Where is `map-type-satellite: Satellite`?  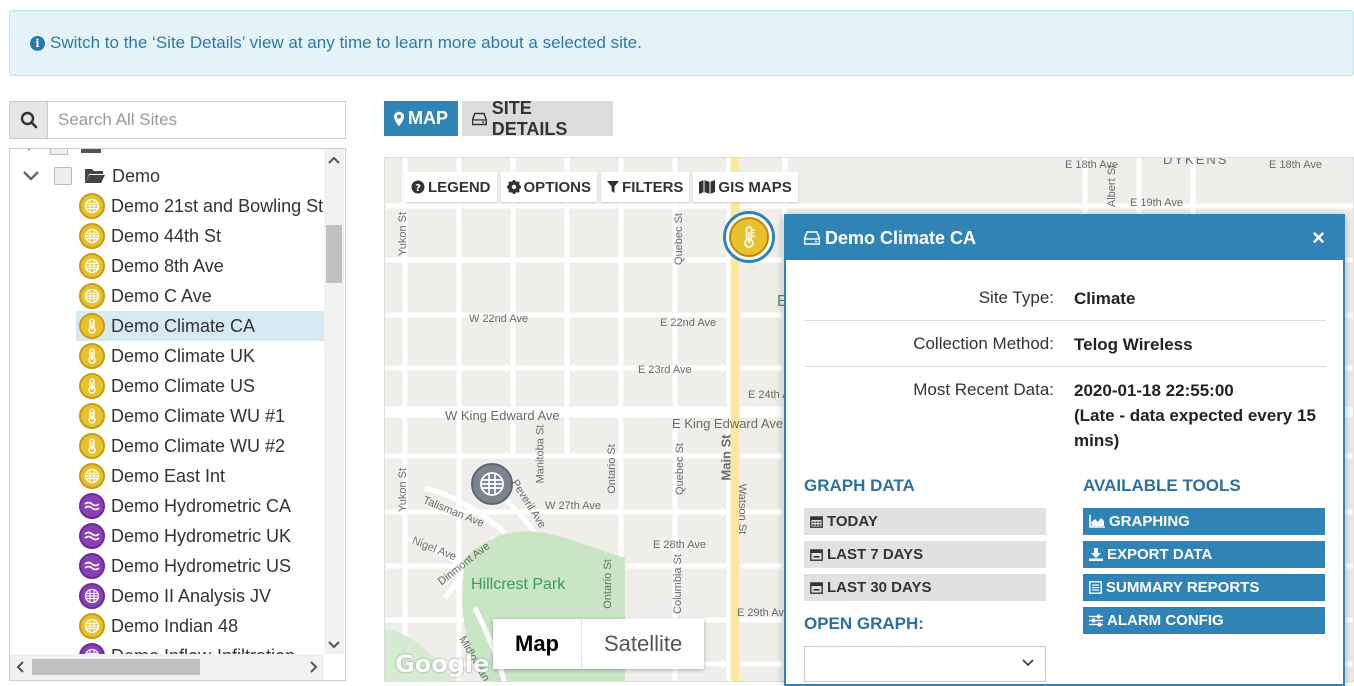
map-type-satellite: Satellite is located at coordinates (643, 644).